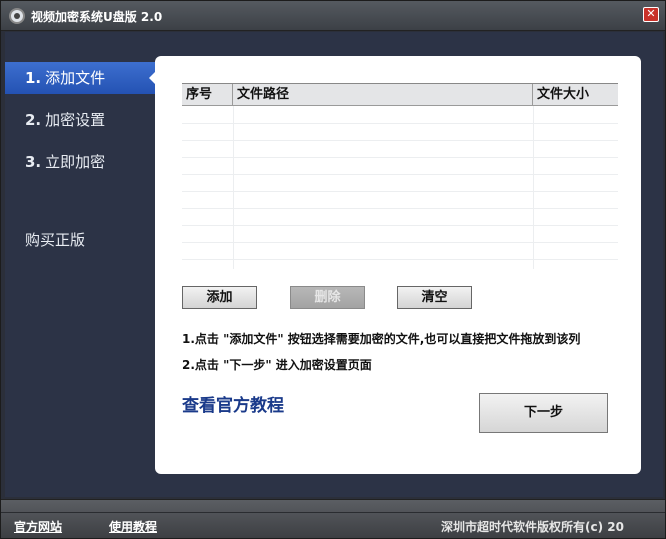  What do you see at coordinates (327, 297) in the screenshot?
I see `delete-button: 删除` at bounding box center [327, 297].